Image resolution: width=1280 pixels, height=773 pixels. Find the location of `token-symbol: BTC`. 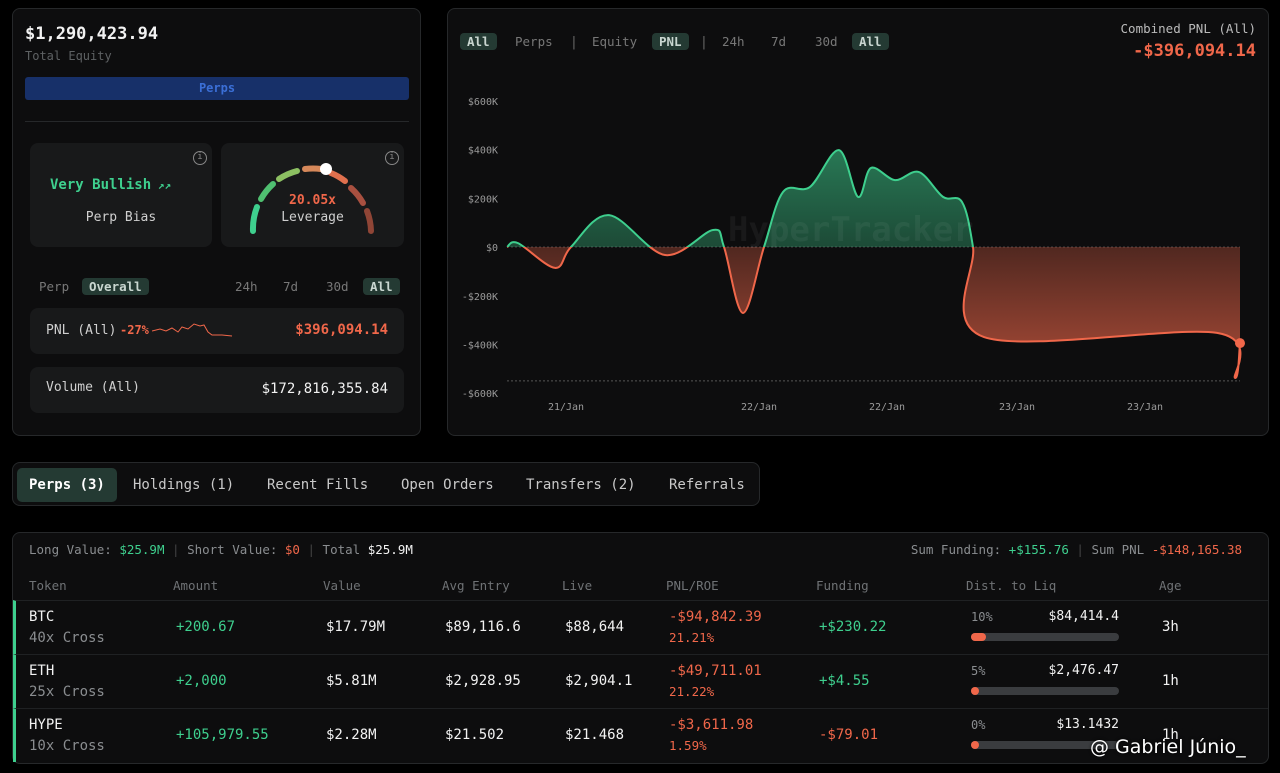

token-symbol: BTC is located at coordinates (41, 617).